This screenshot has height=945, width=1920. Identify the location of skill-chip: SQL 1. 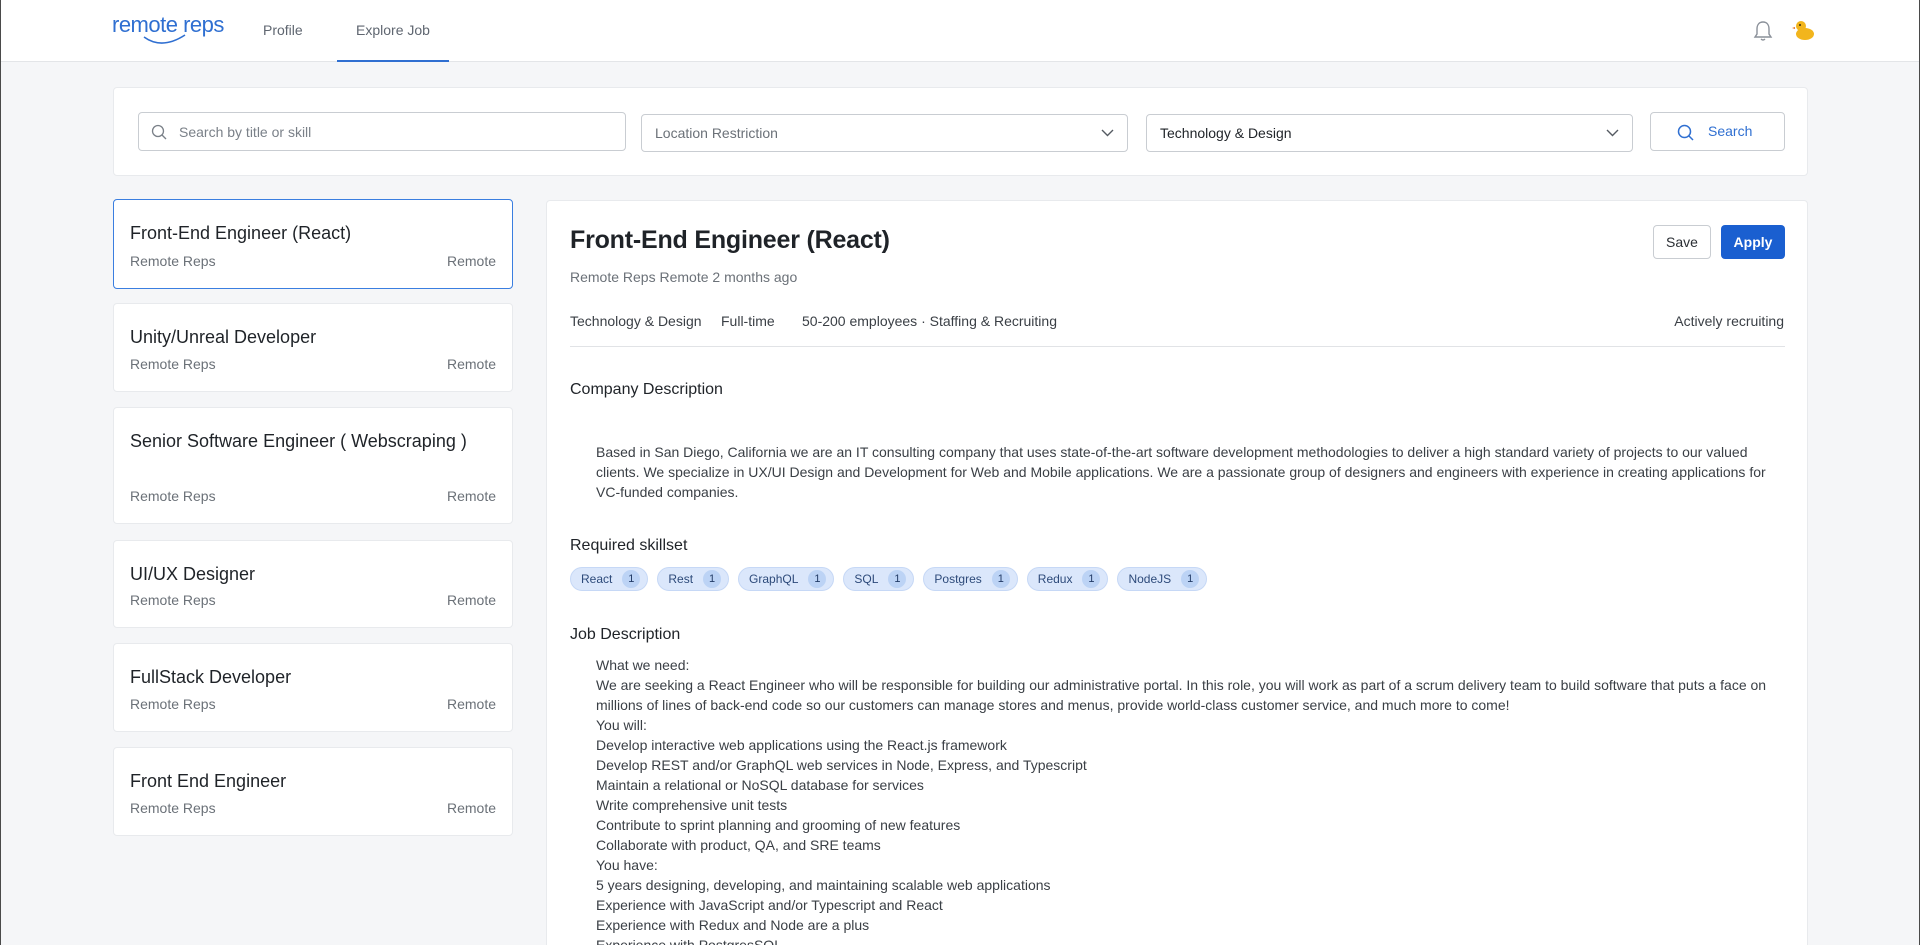
(879, 579).